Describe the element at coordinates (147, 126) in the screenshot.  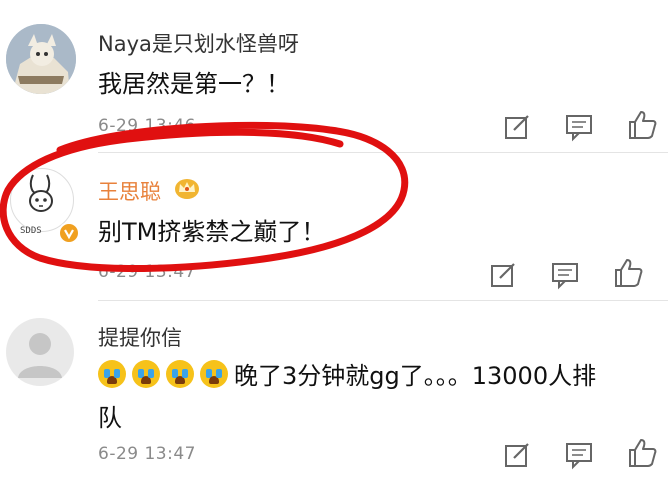
I see `comment-timestamp: 6-29 13:46` at that location.